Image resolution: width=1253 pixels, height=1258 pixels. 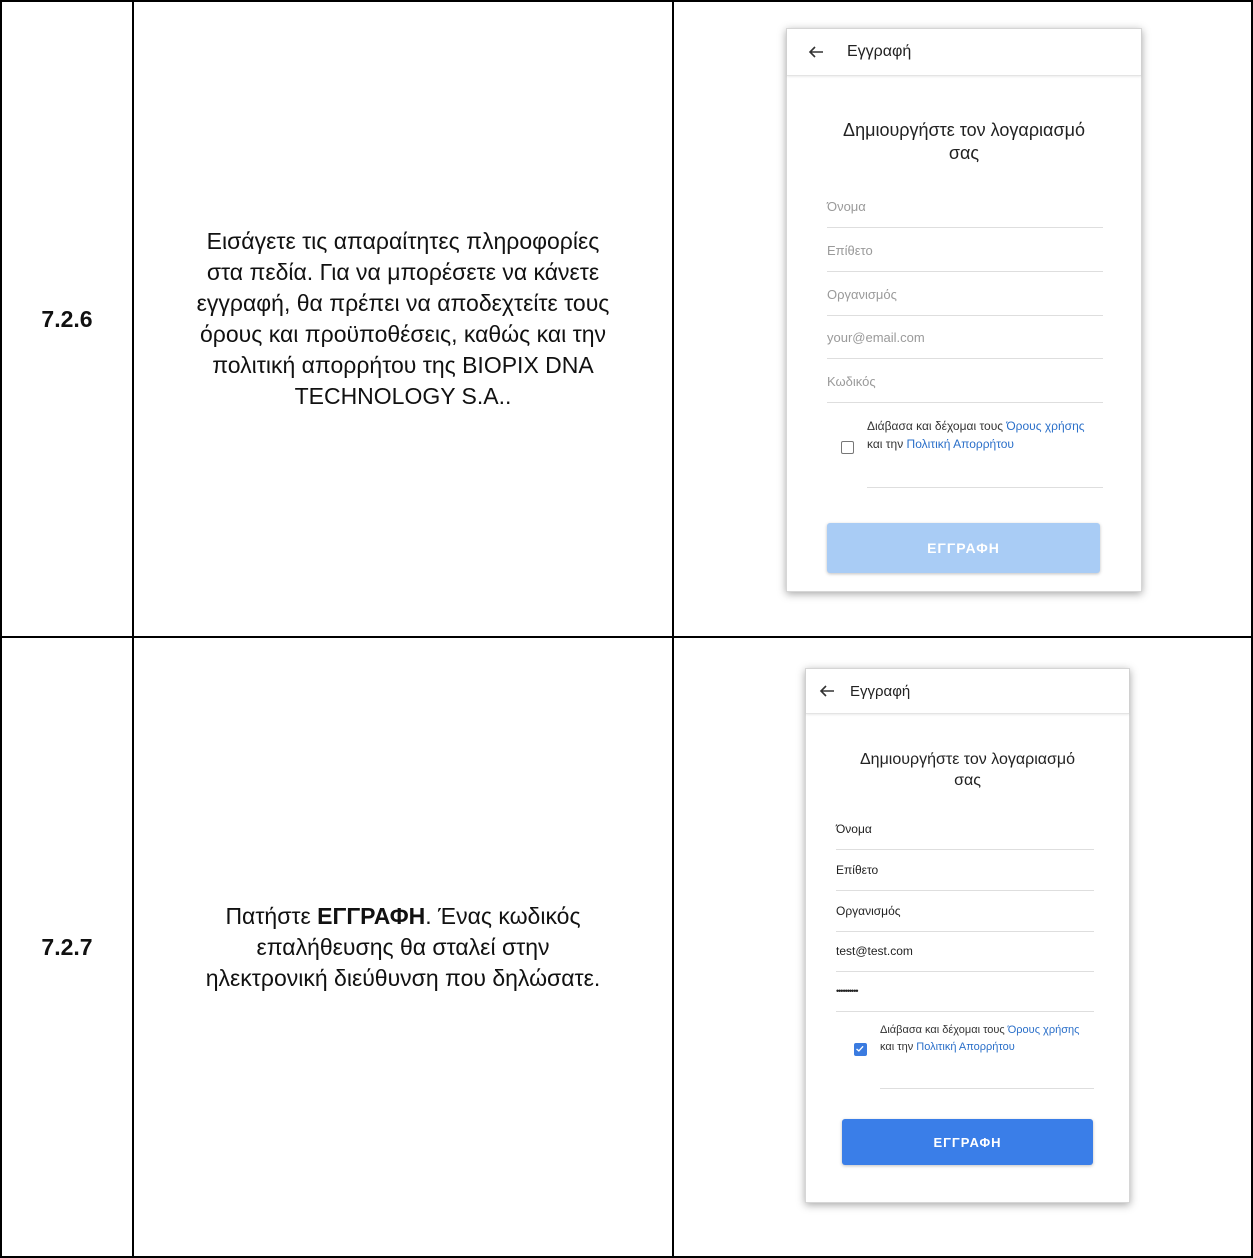 I want to click on description-line: επαλήθευσης θα σταλεί στην, so click(x=403, y=946).